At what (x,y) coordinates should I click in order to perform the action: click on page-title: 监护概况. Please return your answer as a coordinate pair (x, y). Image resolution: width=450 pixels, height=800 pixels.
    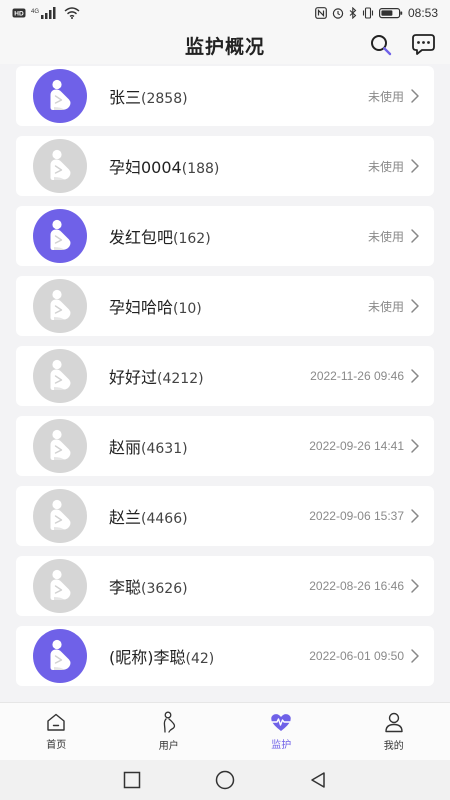
    Looking at the image, I should click on (224, 46).